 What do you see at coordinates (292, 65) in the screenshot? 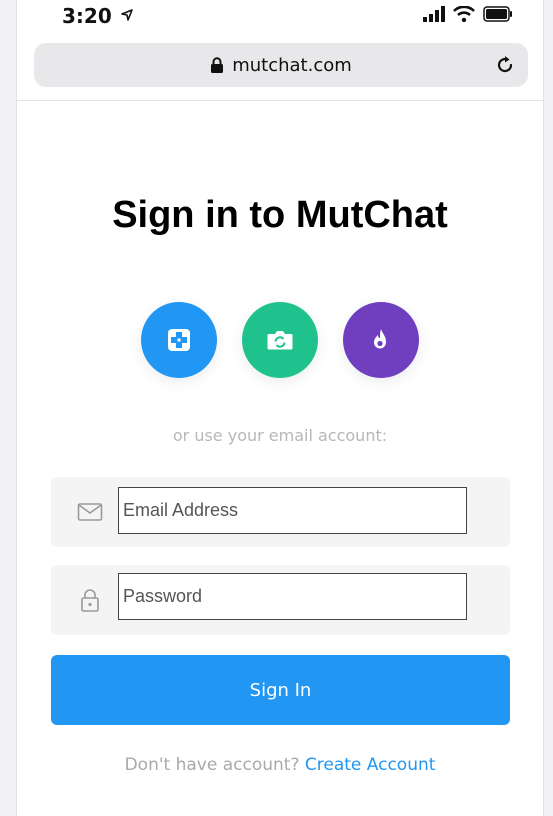
I see `url-text: mutchat.com` at bounding box center [292, 65].